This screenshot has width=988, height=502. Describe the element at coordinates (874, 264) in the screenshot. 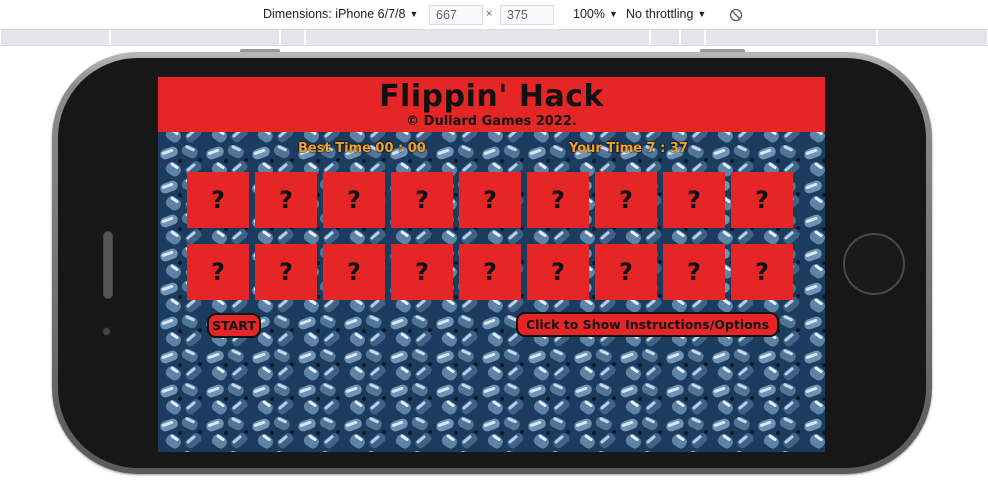

I see `home-button` at that location.